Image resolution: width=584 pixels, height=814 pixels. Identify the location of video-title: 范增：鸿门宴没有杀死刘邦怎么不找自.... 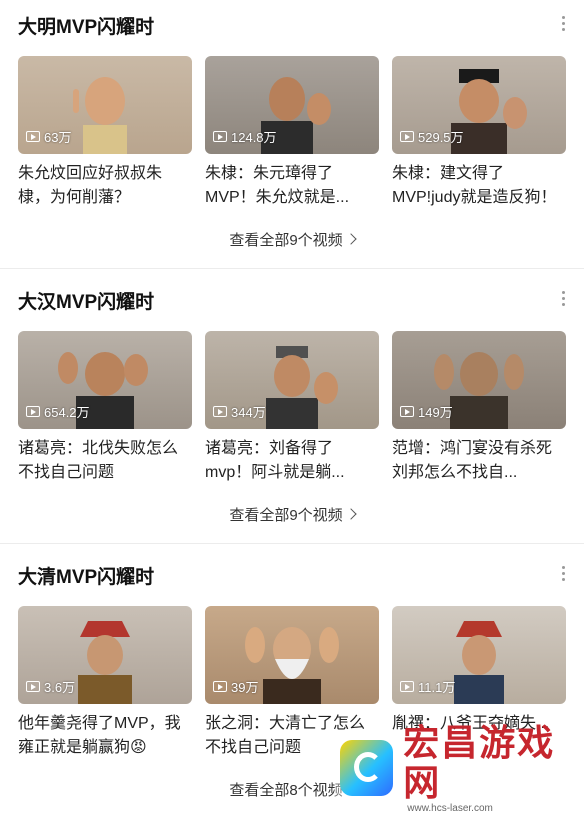
(479, 461).